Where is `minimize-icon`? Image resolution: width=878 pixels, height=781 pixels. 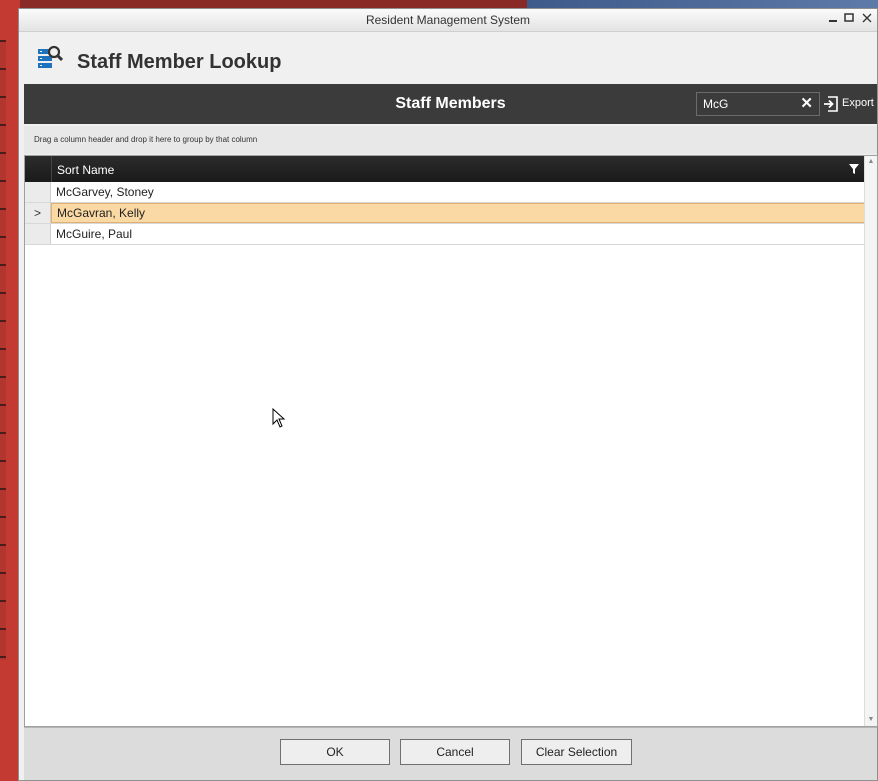 minimize-icon is located at coordinates (833, 21).